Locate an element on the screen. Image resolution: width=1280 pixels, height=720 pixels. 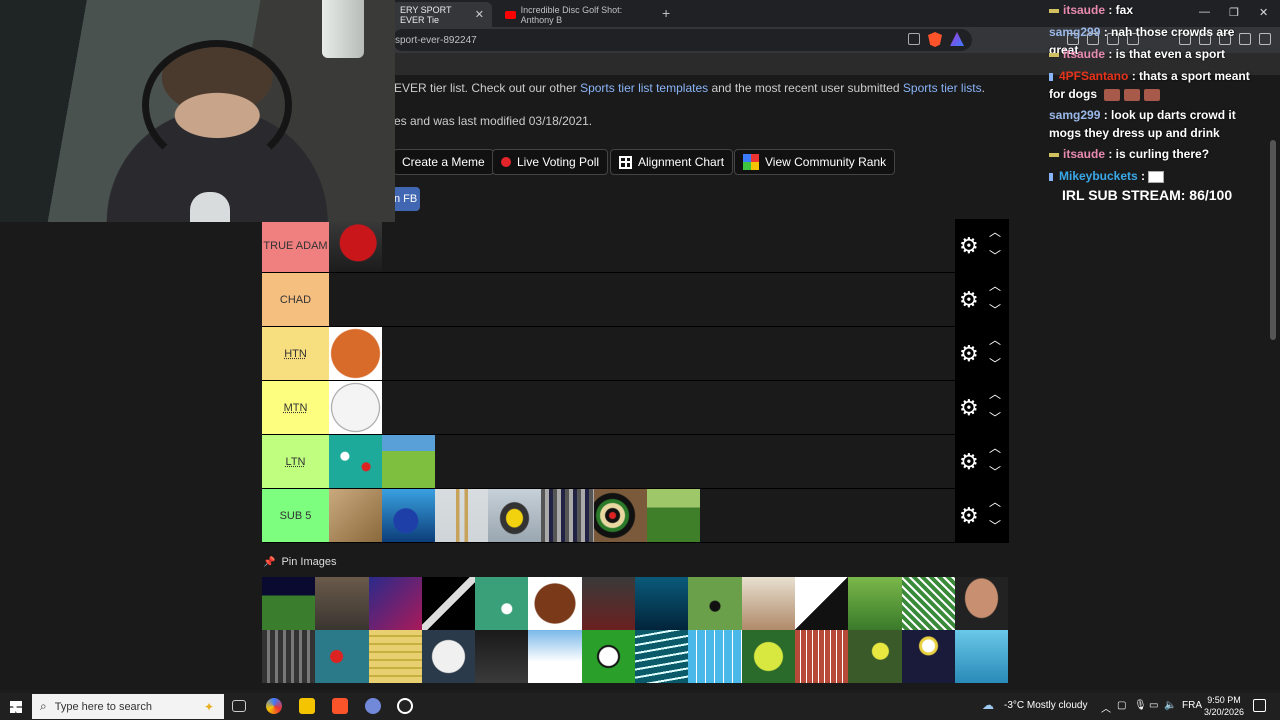
baseball-image is located at coordinates (355, 407).